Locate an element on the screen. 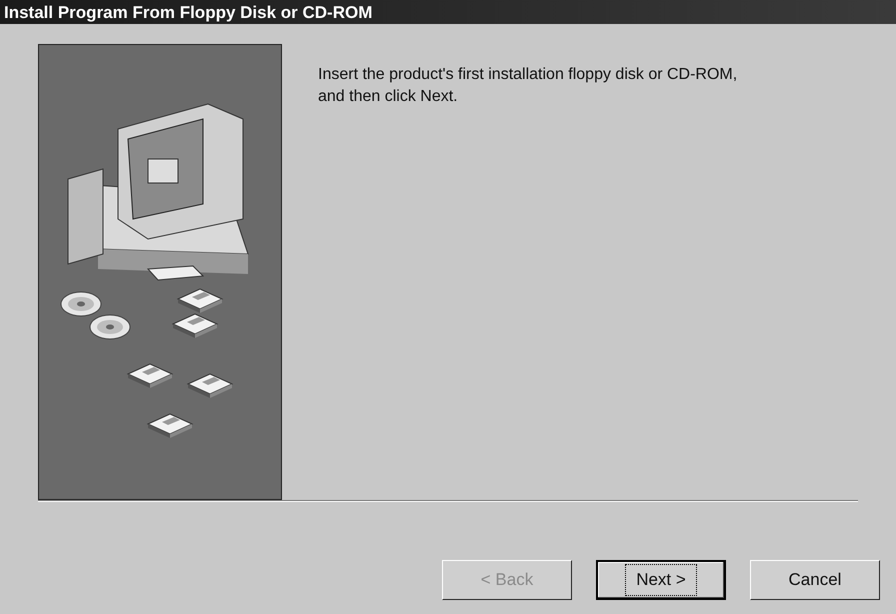 This screenshot has width=896, height=614. dialog-button: Cancel is located at coordinates (815, 580).